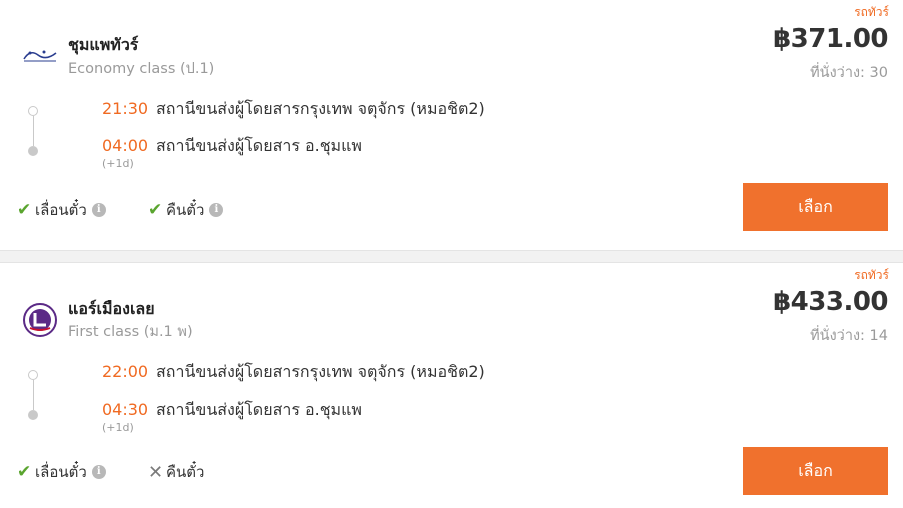  What do you see at coordinates (125, 108) in the screenshot?
I see `departure-time: 21:30` at bounding box center [125, 108].